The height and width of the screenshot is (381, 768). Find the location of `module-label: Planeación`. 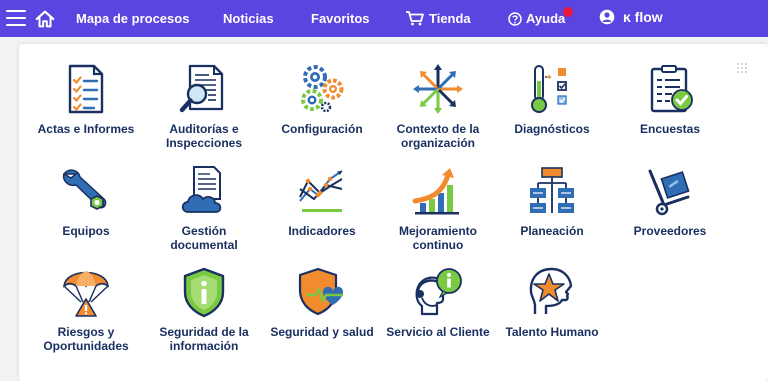

module-label: Planeación is located at coordinates (552, 231).